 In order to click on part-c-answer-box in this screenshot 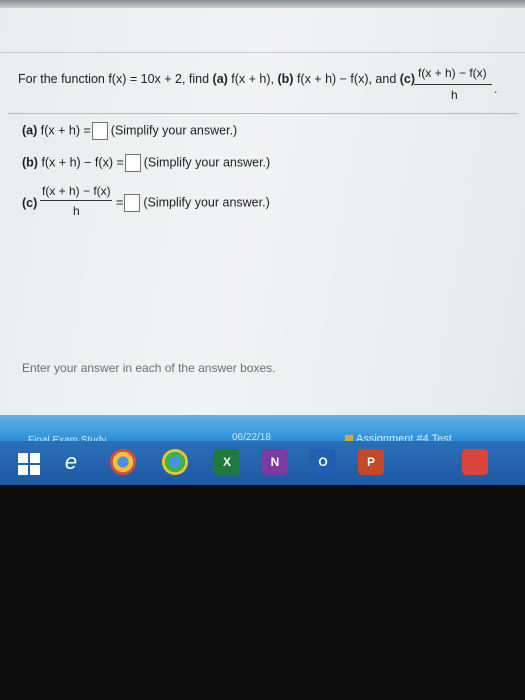, I will do `click(132, 203)`.